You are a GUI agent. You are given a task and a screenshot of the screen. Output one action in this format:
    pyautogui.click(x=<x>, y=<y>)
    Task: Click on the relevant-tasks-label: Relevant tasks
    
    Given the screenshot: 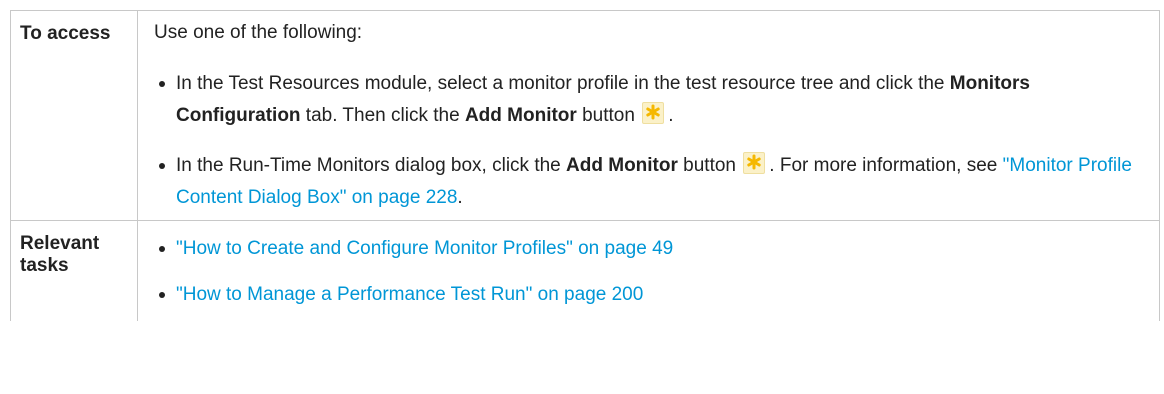 What is the action you would take?
    pyautogui.click(x=74, y=270)
    